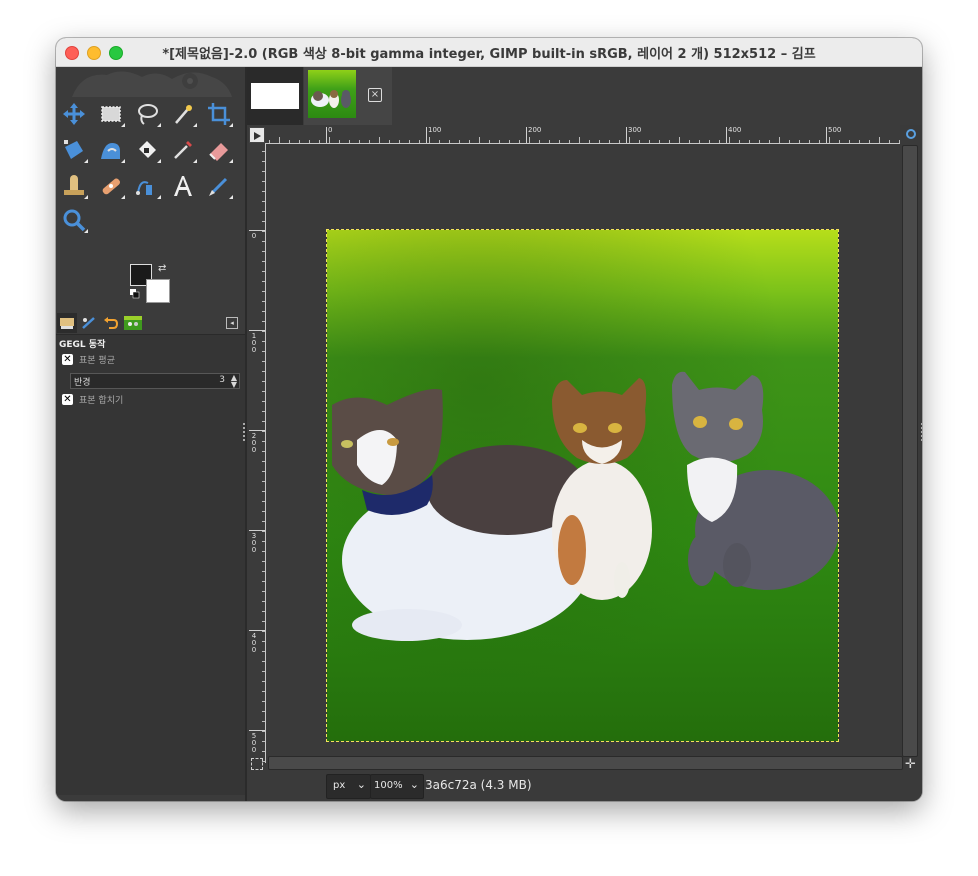 This screenshot has width=978, height=876. What do you see at coordinates (257, 764) in the screenshot?
I see `quick-mask-toggle` at bounding box center [257, 764].